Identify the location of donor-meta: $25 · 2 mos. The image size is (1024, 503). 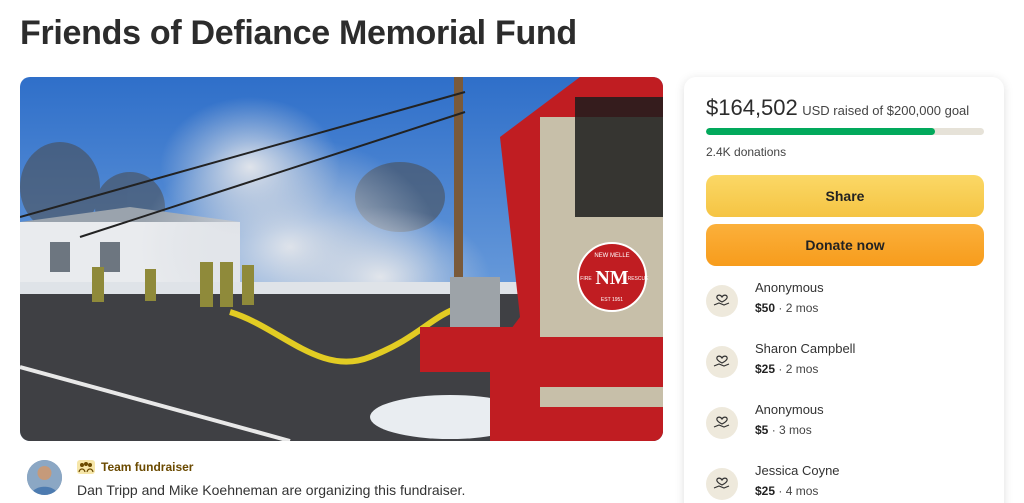
(786, 369).